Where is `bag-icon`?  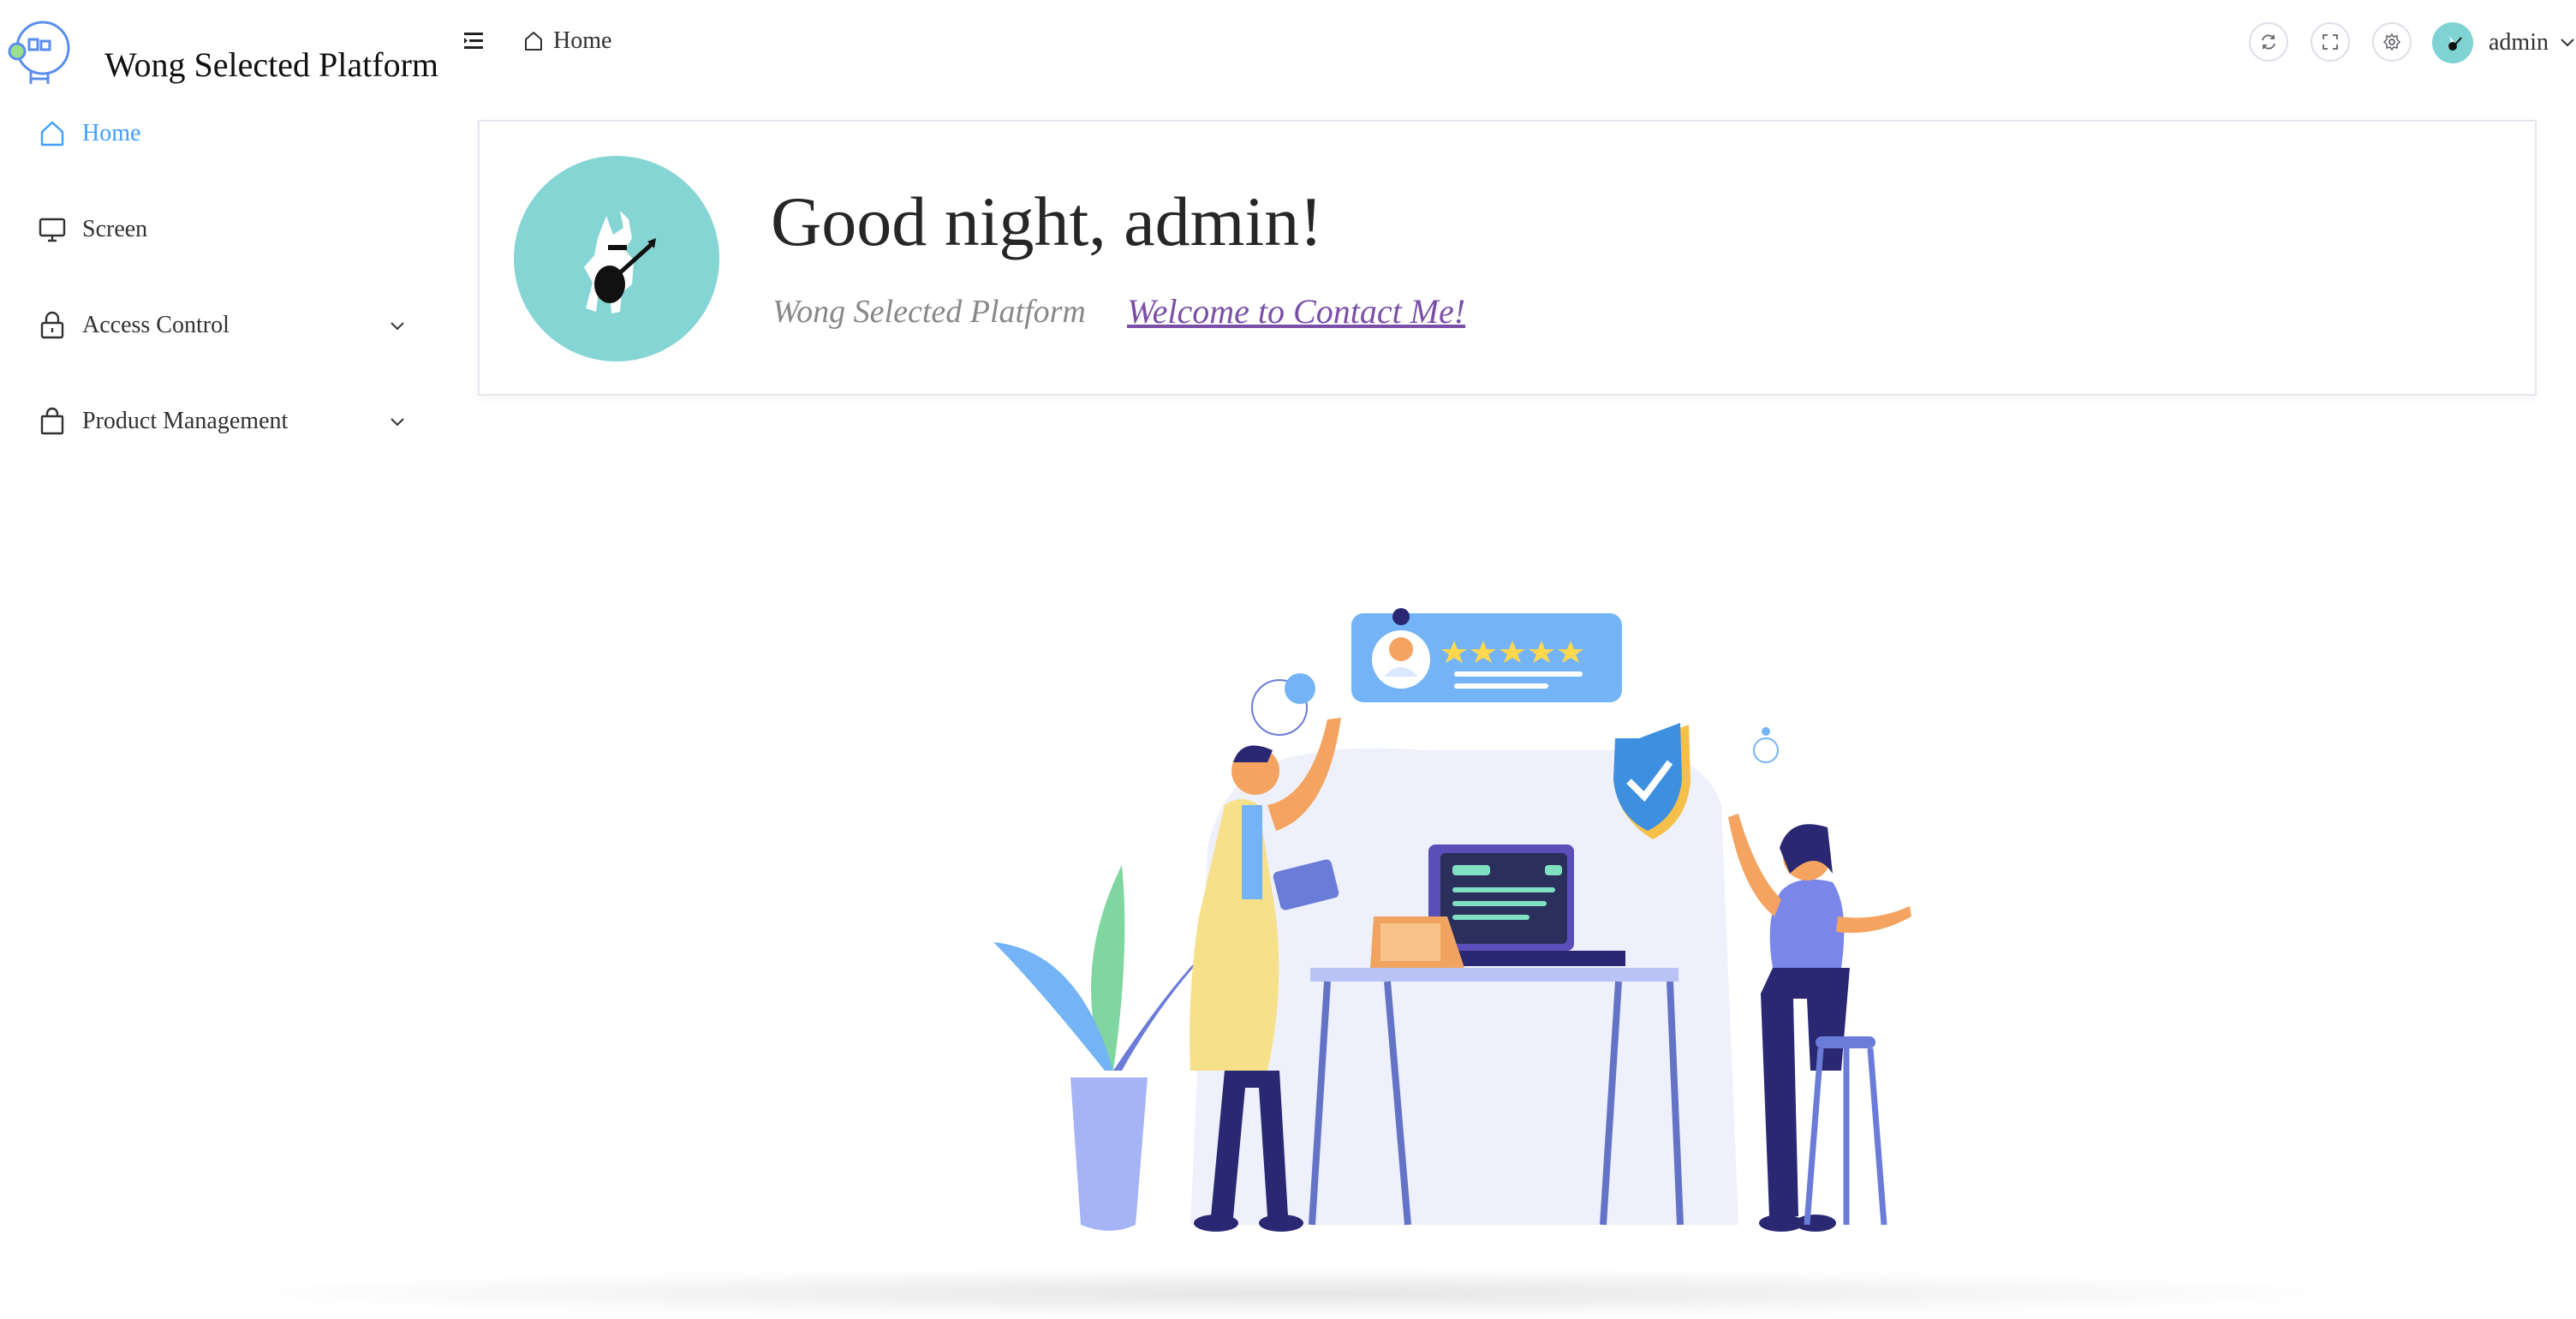 bag-icon is located at coordinates (52, 421).